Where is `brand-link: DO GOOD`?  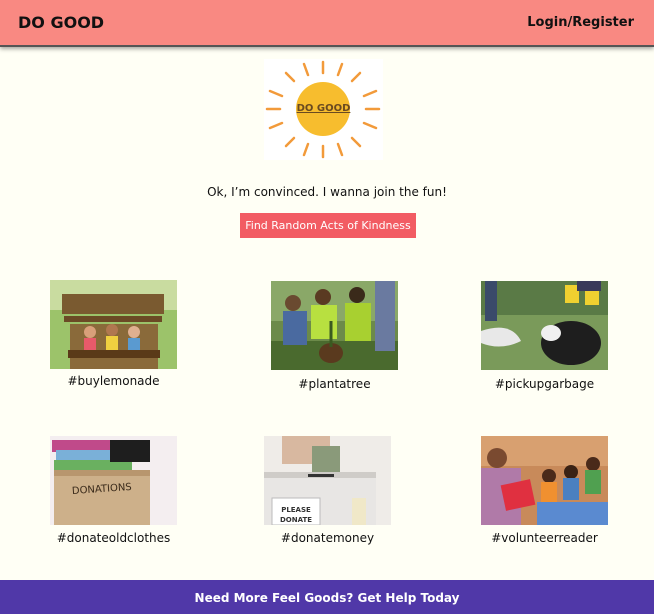 brand-link: DO GOOD is located at coordinates (61, 22).